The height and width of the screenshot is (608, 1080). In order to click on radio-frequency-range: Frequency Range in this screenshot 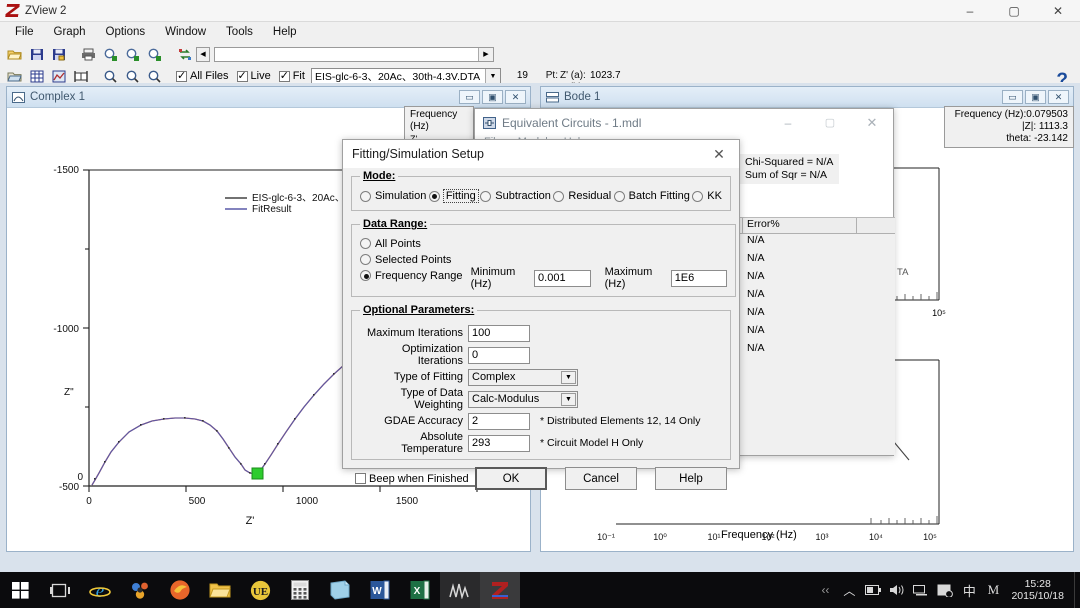, I will do `click(411, 275)`.